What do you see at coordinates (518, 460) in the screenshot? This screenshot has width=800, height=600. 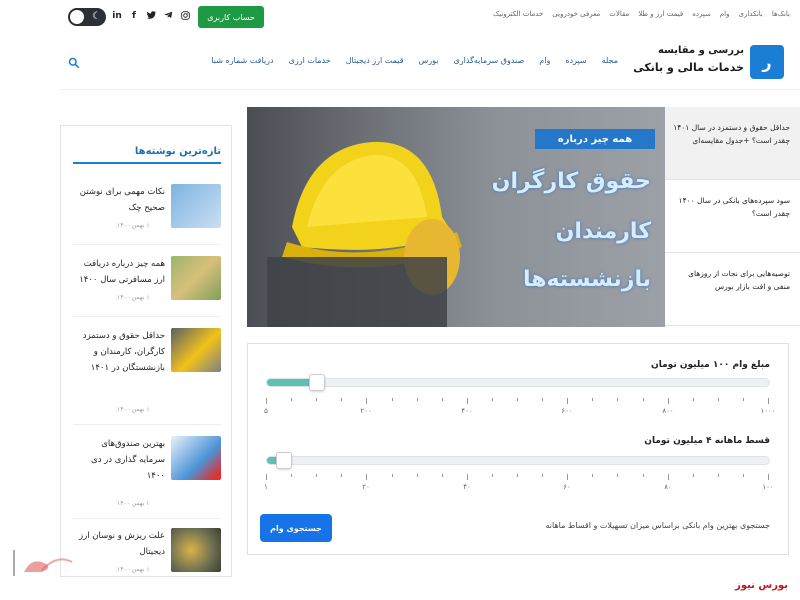 I see `installment-slider` at bounding box center [518, 460].